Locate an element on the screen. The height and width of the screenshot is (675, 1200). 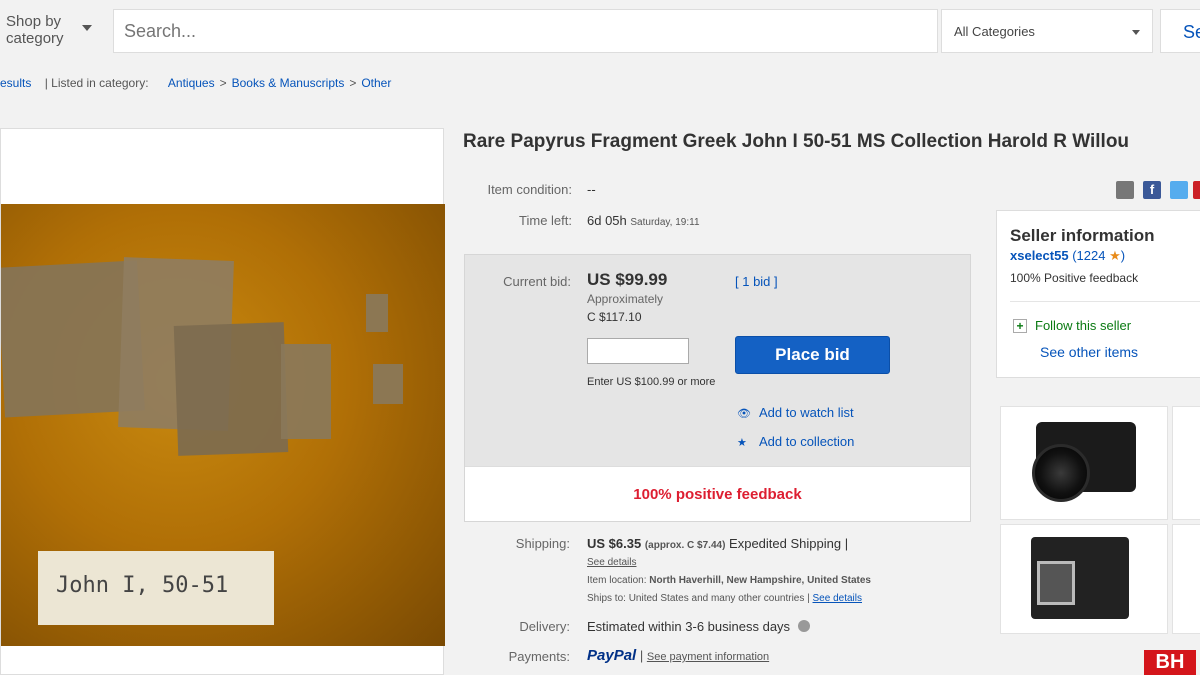
lens-image is located at coordinates (1061, 473).